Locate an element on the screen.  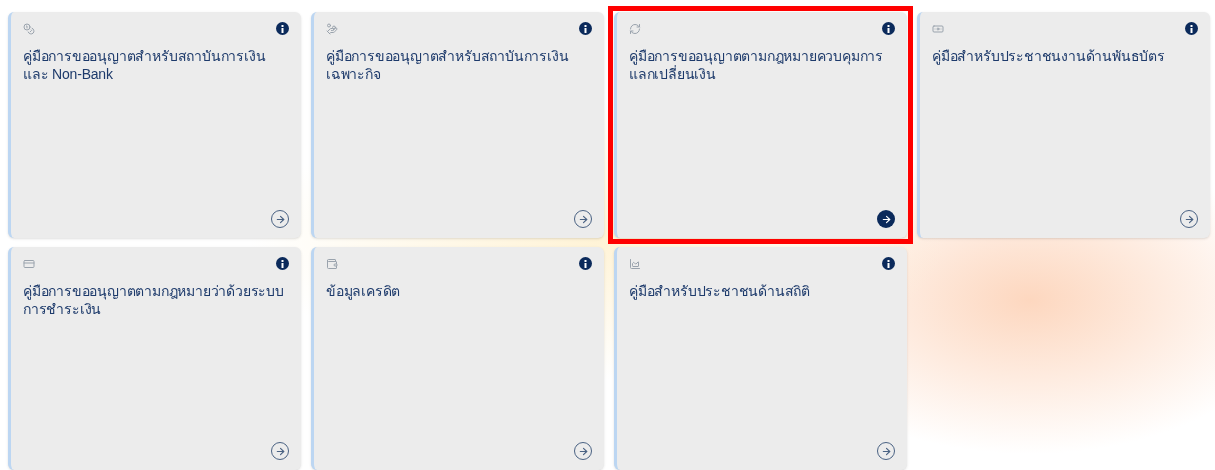
coins-icon is located at coordinates (29, 28).